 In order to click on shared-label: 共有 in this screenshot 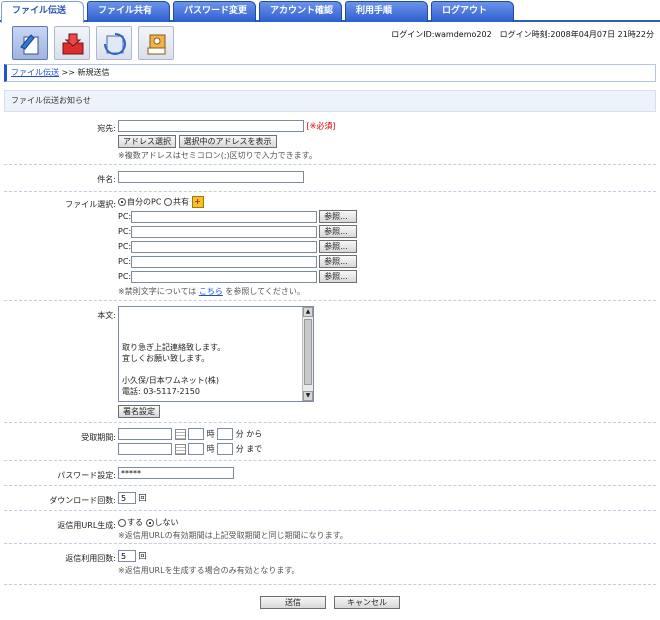, I will do `click(180, 202)`.